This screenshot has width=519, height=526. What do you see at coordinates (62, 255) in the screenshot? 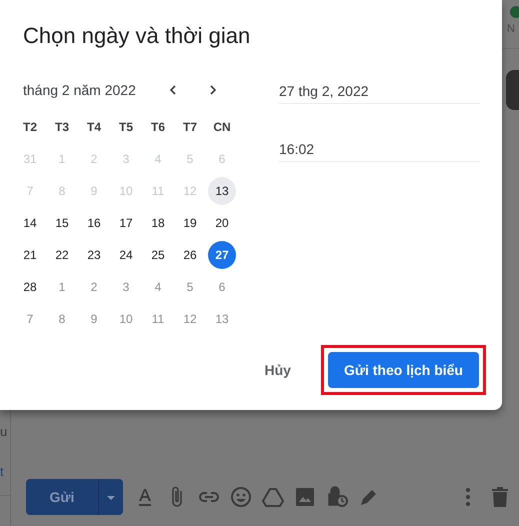
I see `calendar-day: 22` at bounding box center [62, 255].